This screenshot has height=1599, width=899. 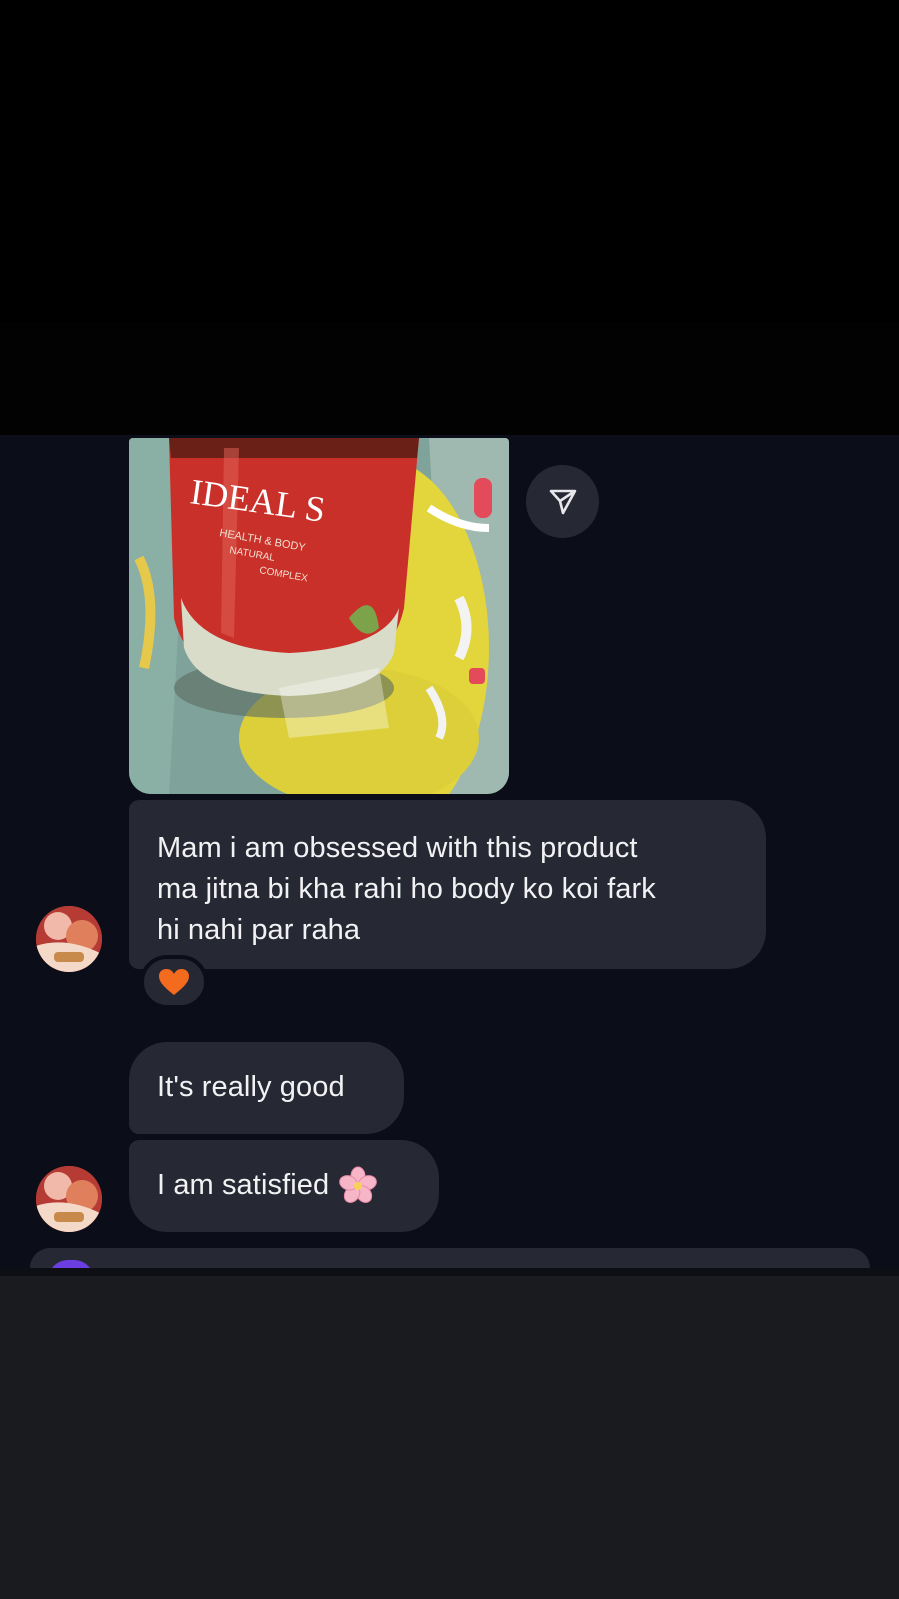 I want to click on message-line: ma jitna bi kha rahi ho body ko koi fark, so click(x=406, y=889).